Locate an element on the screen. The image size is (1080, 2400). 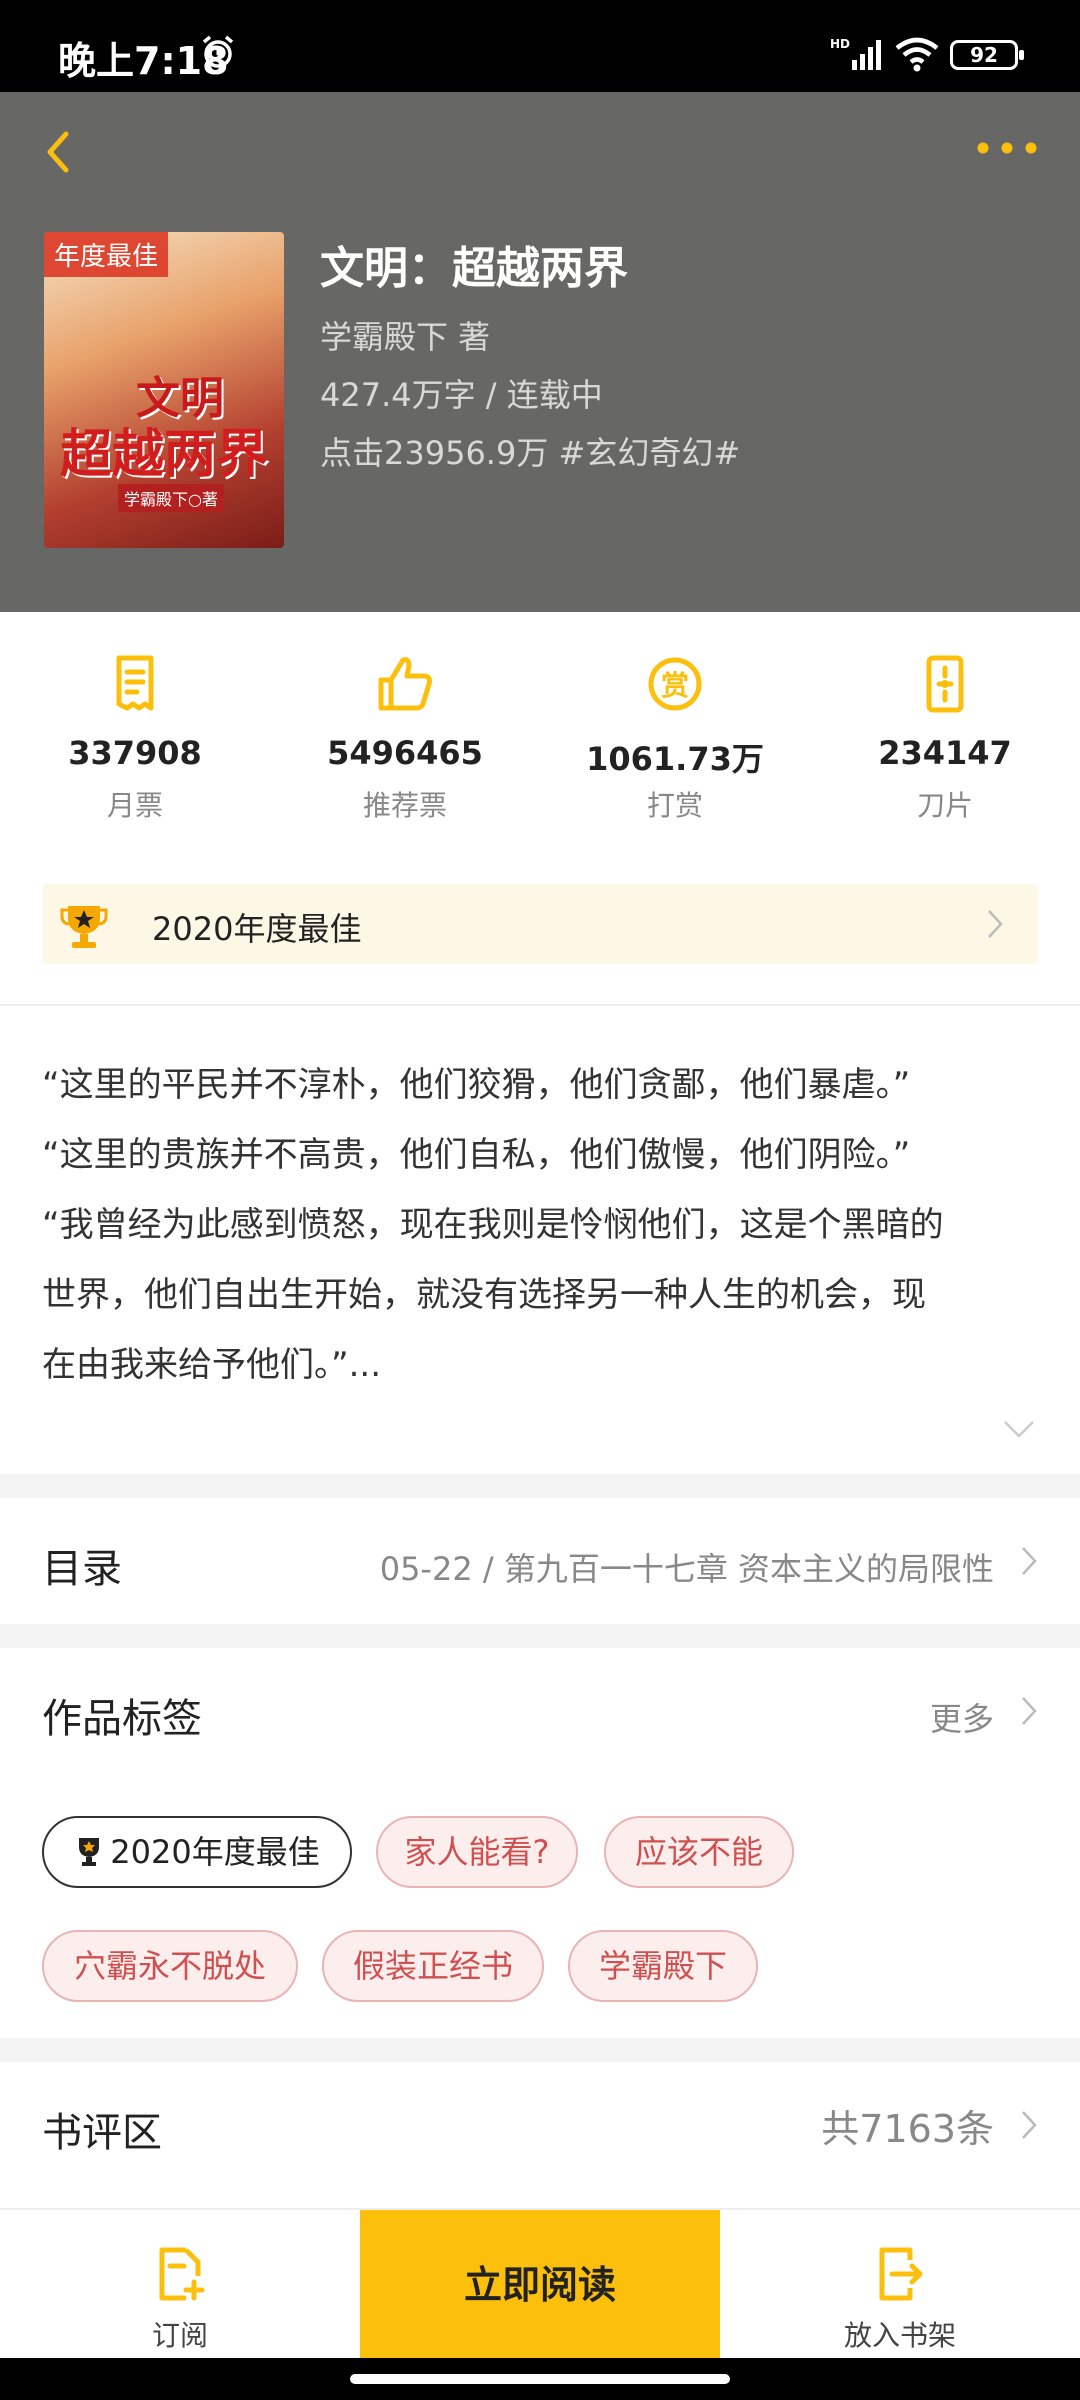
bottom-action-bar: 订阅 立即阅读 放入书架 is located at coordinates (540, 2284).